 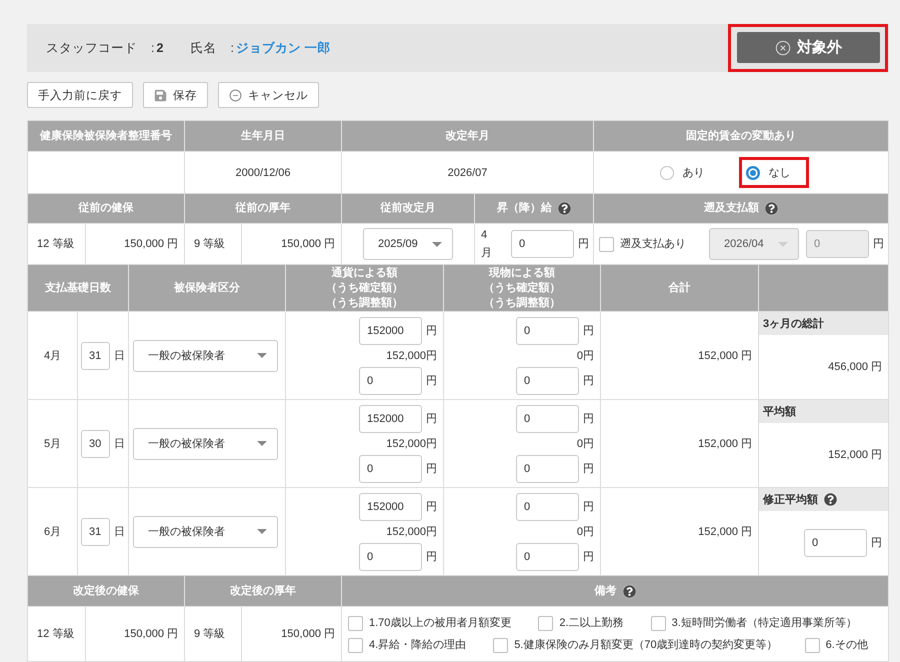 I want to click on summary-label: 3ヶ月の総計, so click(x=823, y=323).